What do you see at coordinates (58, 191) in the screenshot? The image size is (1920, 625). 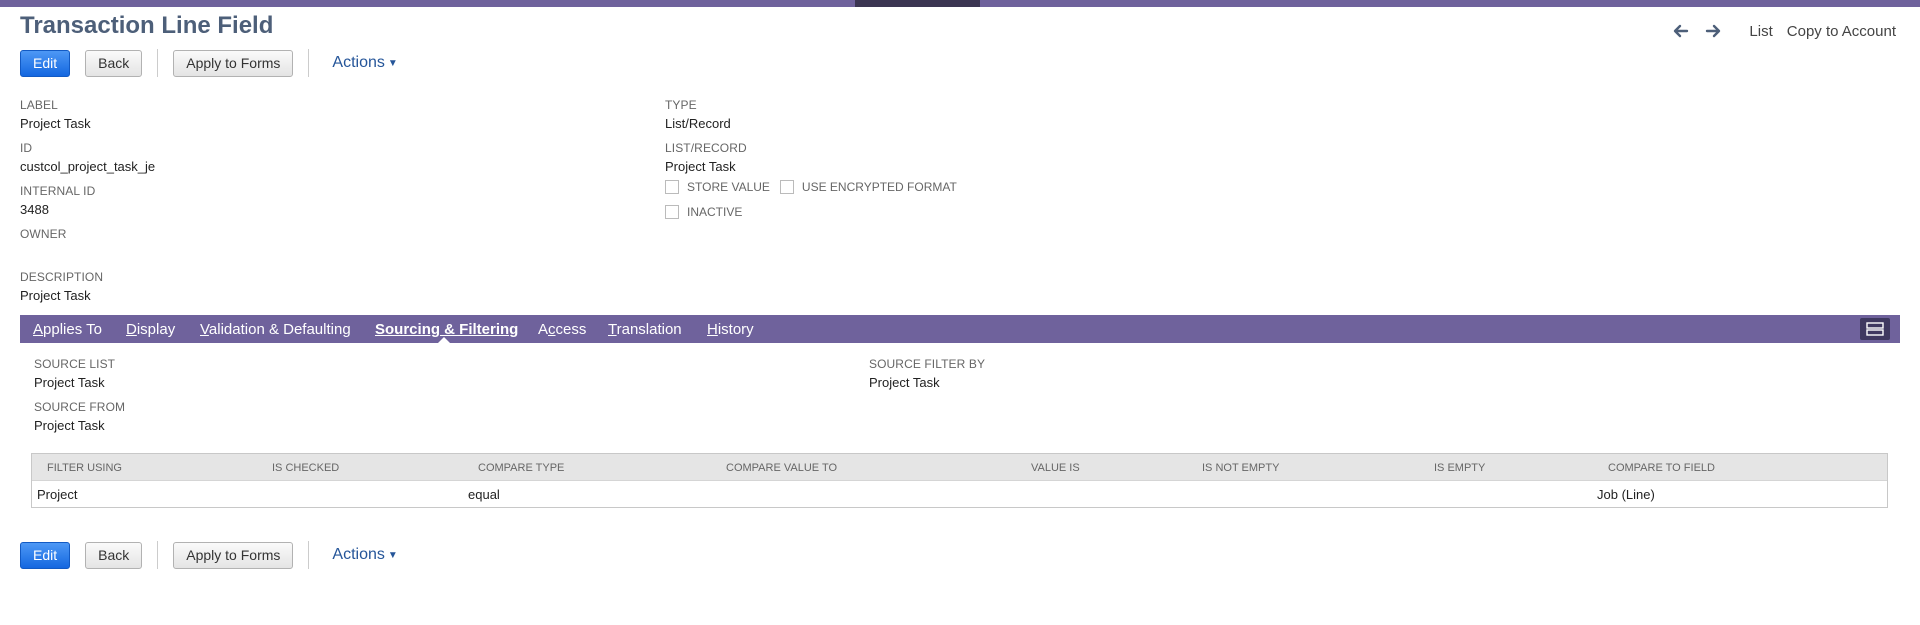 I see `field-label: INTERNAL ID` at bounding box center [58, 191].